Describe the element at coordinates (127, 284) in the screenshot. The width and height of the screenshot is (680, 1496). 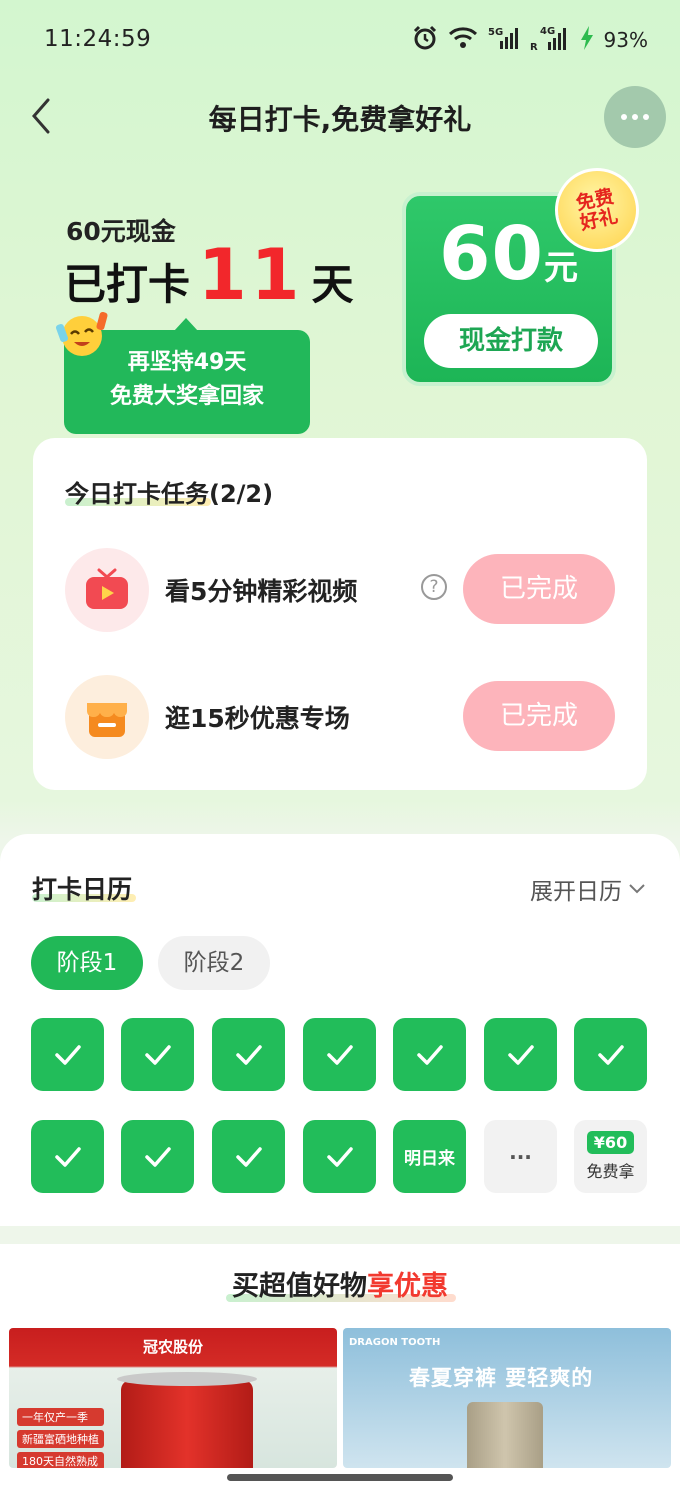
I see `checked-prefix: 已打卡` at that location.